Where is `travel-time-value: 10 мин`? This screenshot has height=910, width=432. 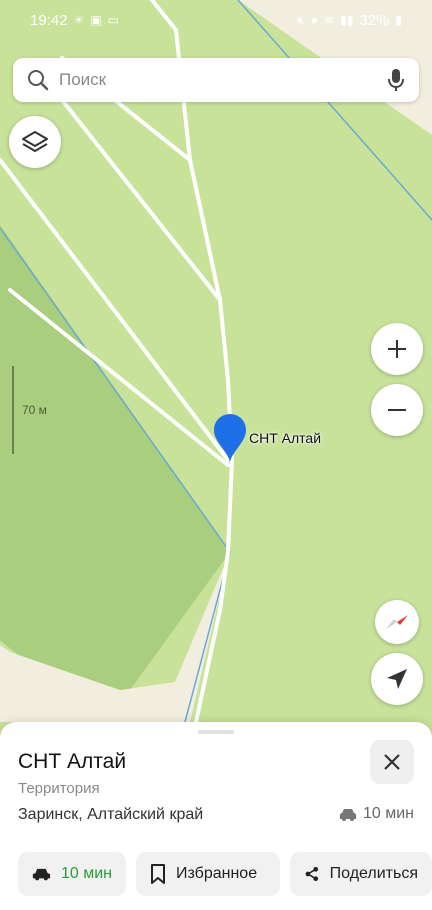
travel-time-value: 10 мин is located at coordinates (388, 813).